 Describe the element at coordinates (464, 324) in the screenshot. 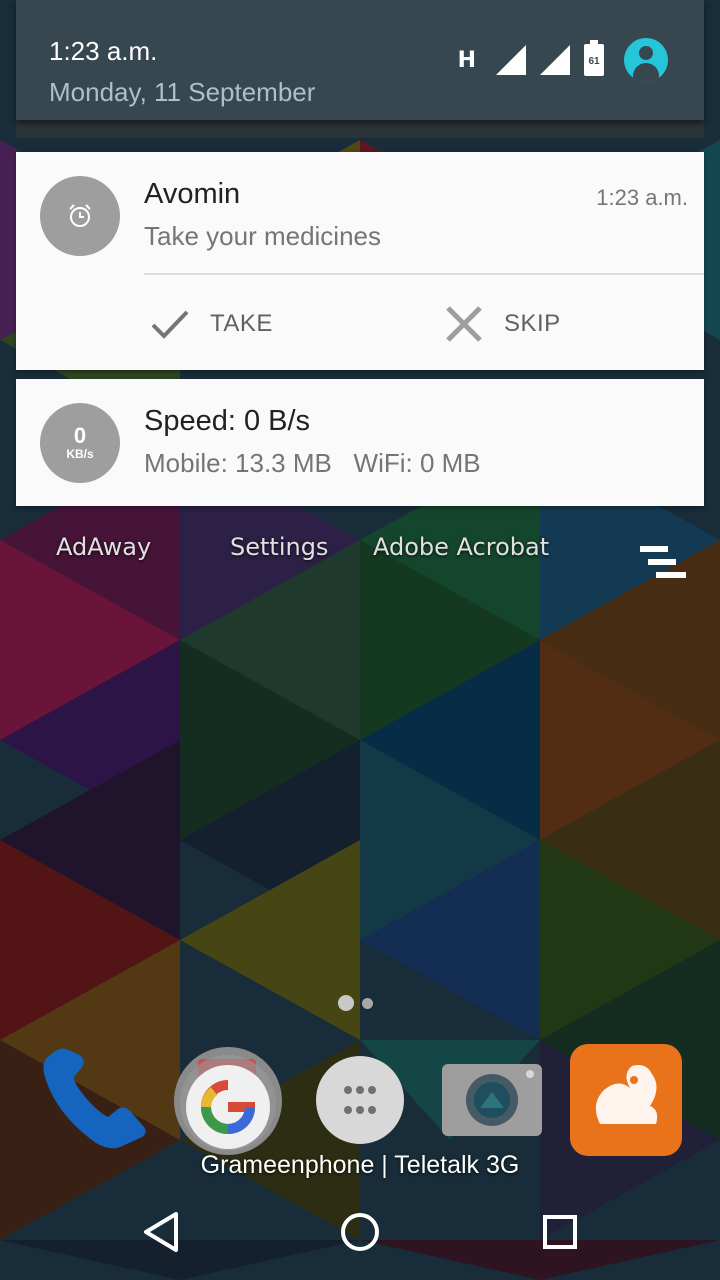

I see `close-icon` at that location.